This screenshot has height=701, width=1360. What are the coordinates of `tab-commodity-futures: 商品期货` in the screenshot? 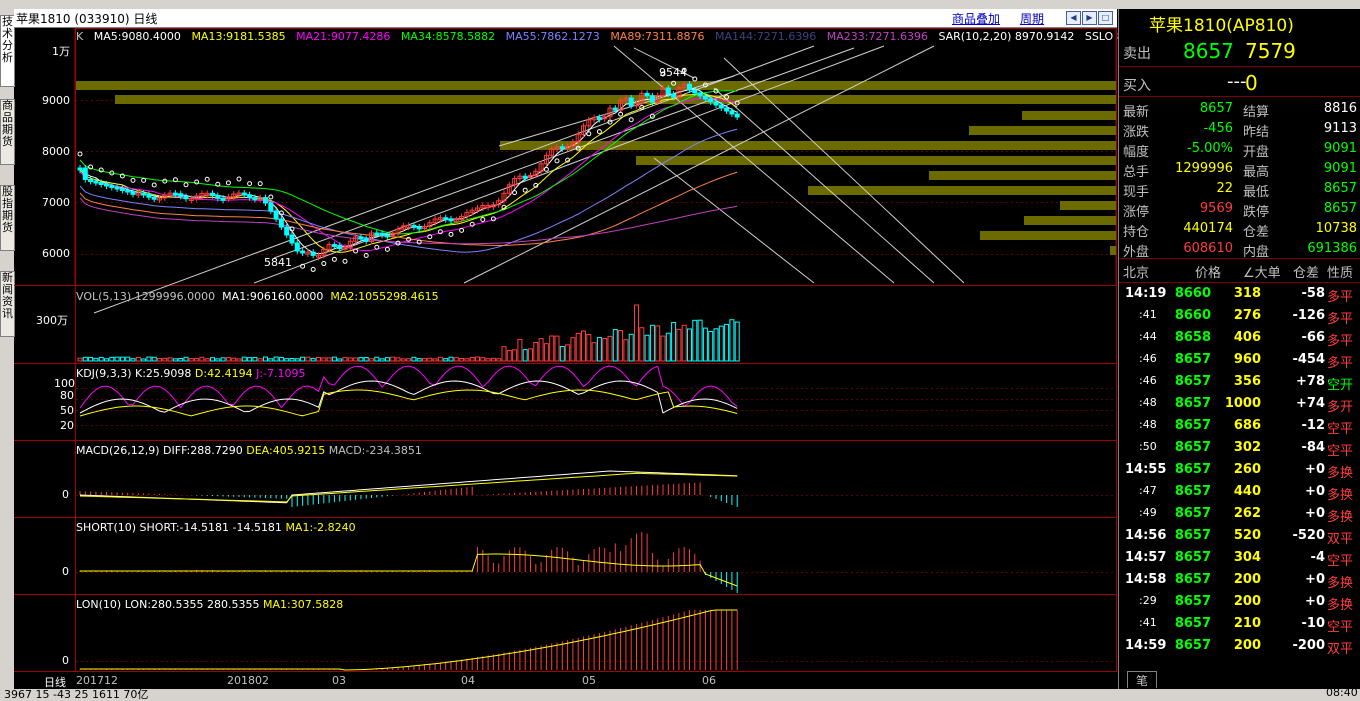 It's located at (7, 132).